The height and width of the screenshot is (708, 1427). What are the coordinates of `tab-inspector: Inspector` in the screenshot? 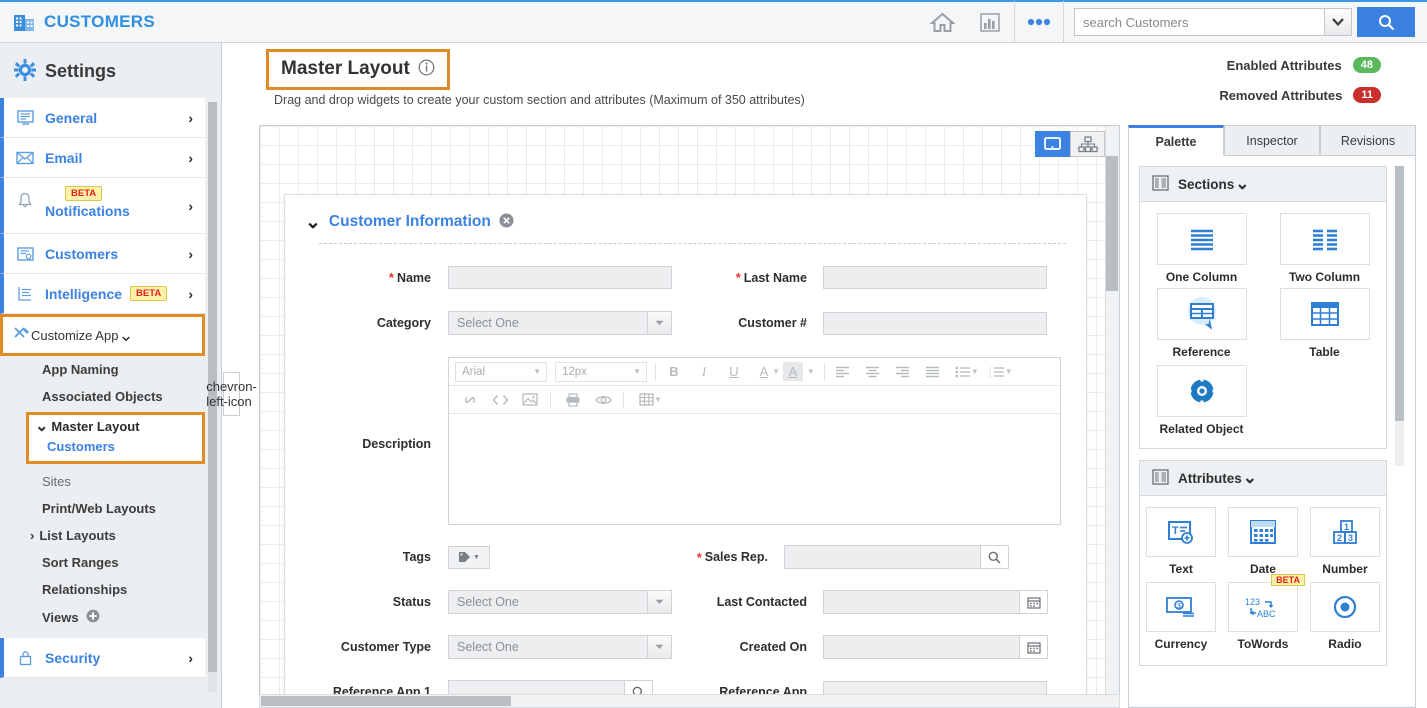 It's located at (1272, 140).